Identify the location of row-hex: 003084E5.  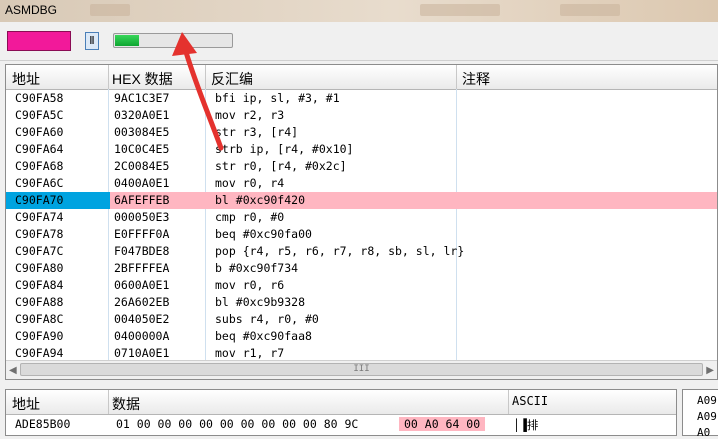
(142, 132).